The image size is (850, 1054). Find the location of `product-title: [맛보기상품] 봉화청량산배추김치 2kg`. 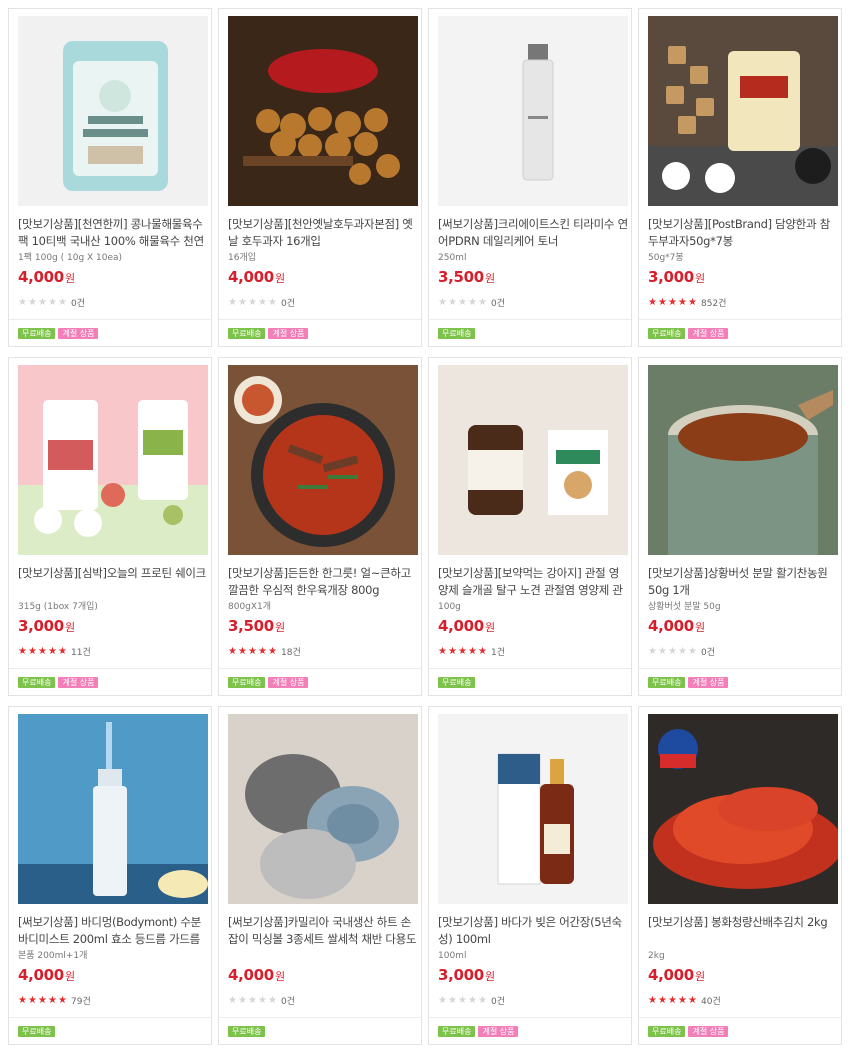

product-title: [맛보기상품] 봉화청량산배추김치 2kg is located at coordinates (743, 931).